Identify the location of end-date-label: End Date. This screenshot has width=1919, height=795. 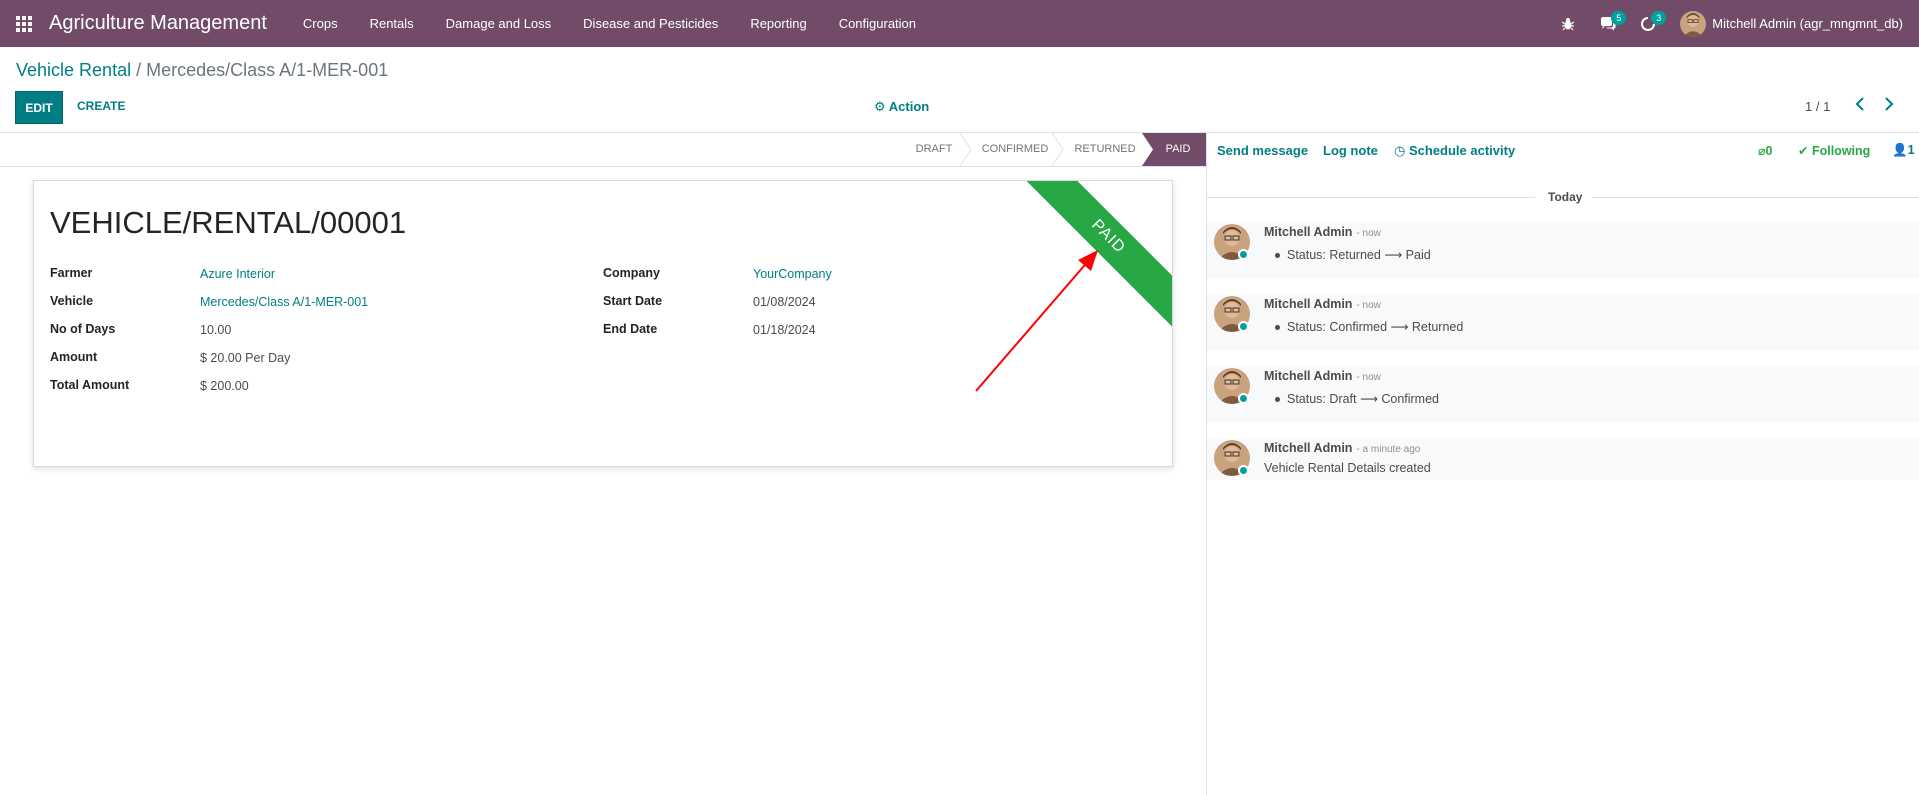
(630, 329).